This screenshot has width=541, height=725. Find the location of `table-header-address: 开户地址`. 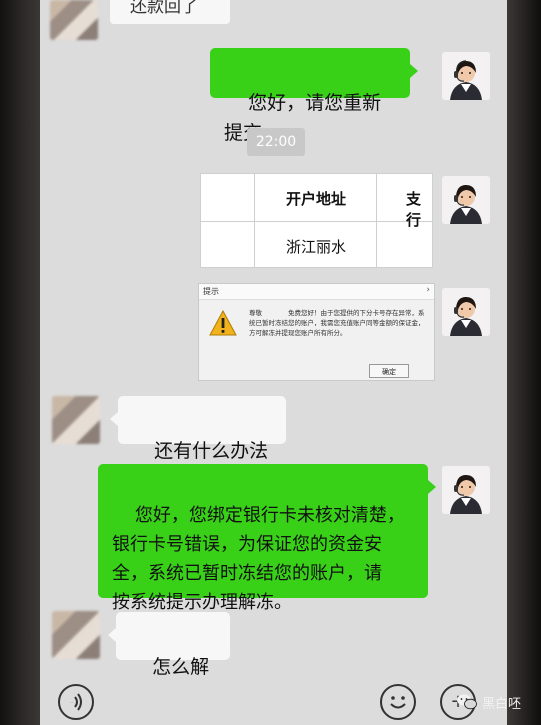

table-header-address: 开户地址 is located at coordinates (316, 199).